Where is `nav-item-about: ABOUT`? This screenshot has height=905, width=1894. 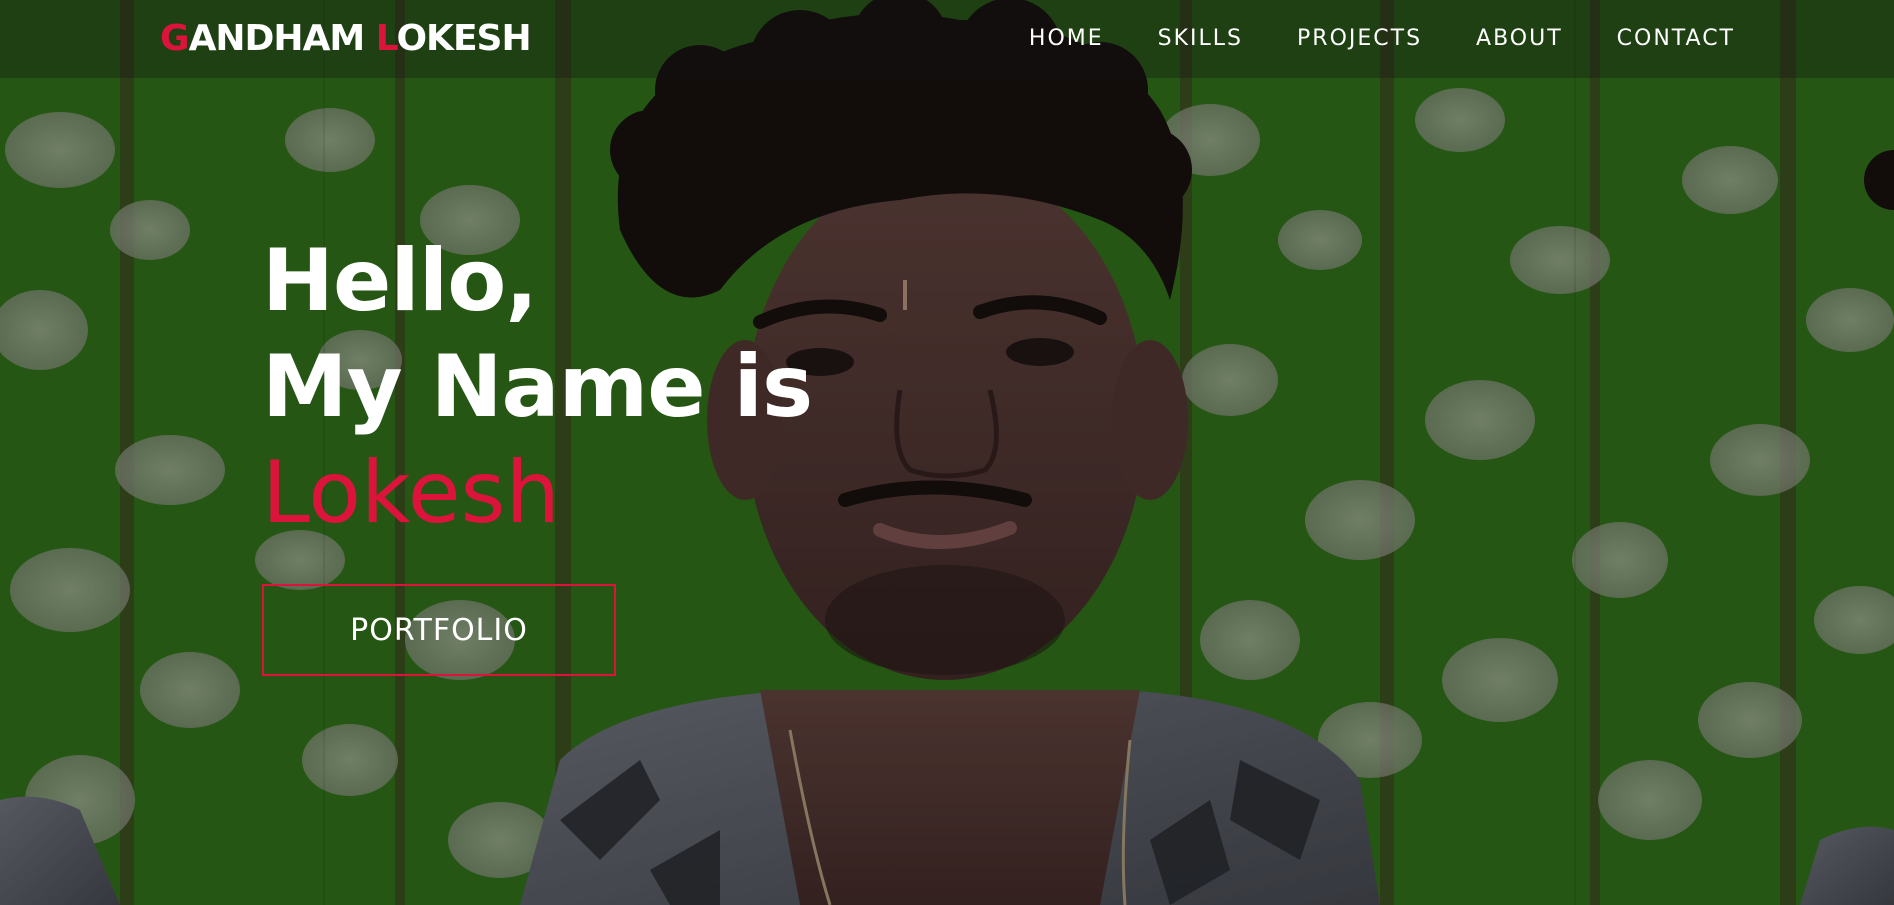
nav-item-about: ABOUT is located at coordinates (1519, 39).